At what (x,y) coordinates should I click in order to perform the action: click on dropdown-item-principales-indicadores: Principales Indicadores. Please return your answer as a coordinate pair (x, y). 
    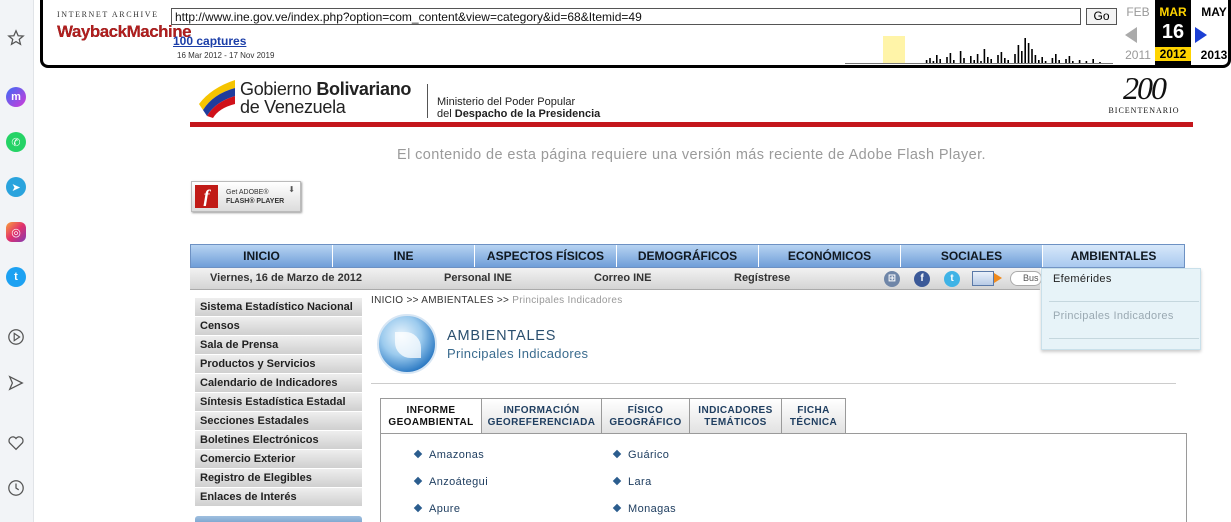
    Looking at the image, I should click on (1113, 316).